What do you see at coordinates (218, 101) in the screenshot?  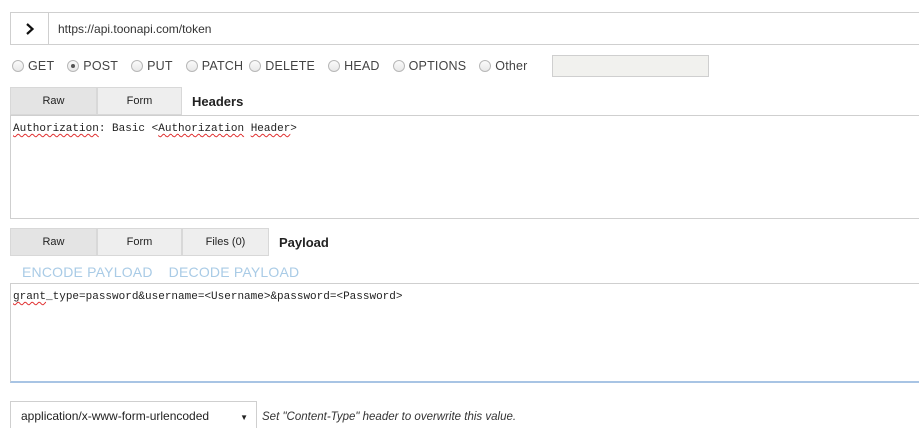 I see `headers-title: Headers` at bounding box center [218, 101].